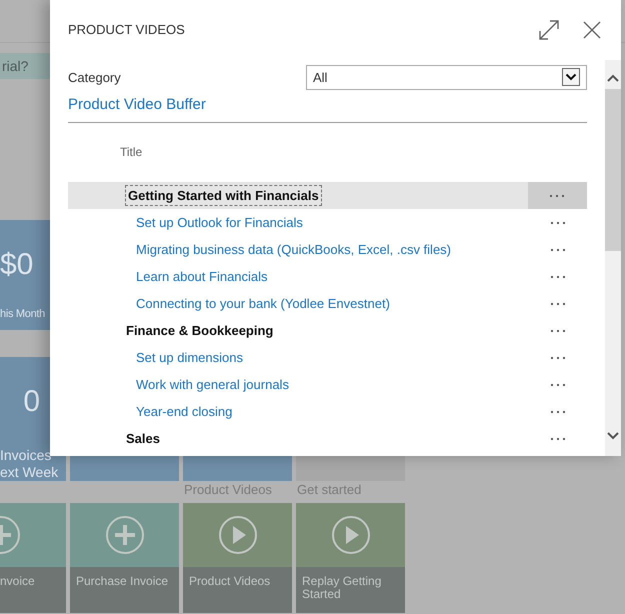  What do you see at coordinates (350, 590) in the screenshot?
I see `tile-label: Replay Getting Started` at bounding box center [350, 590].